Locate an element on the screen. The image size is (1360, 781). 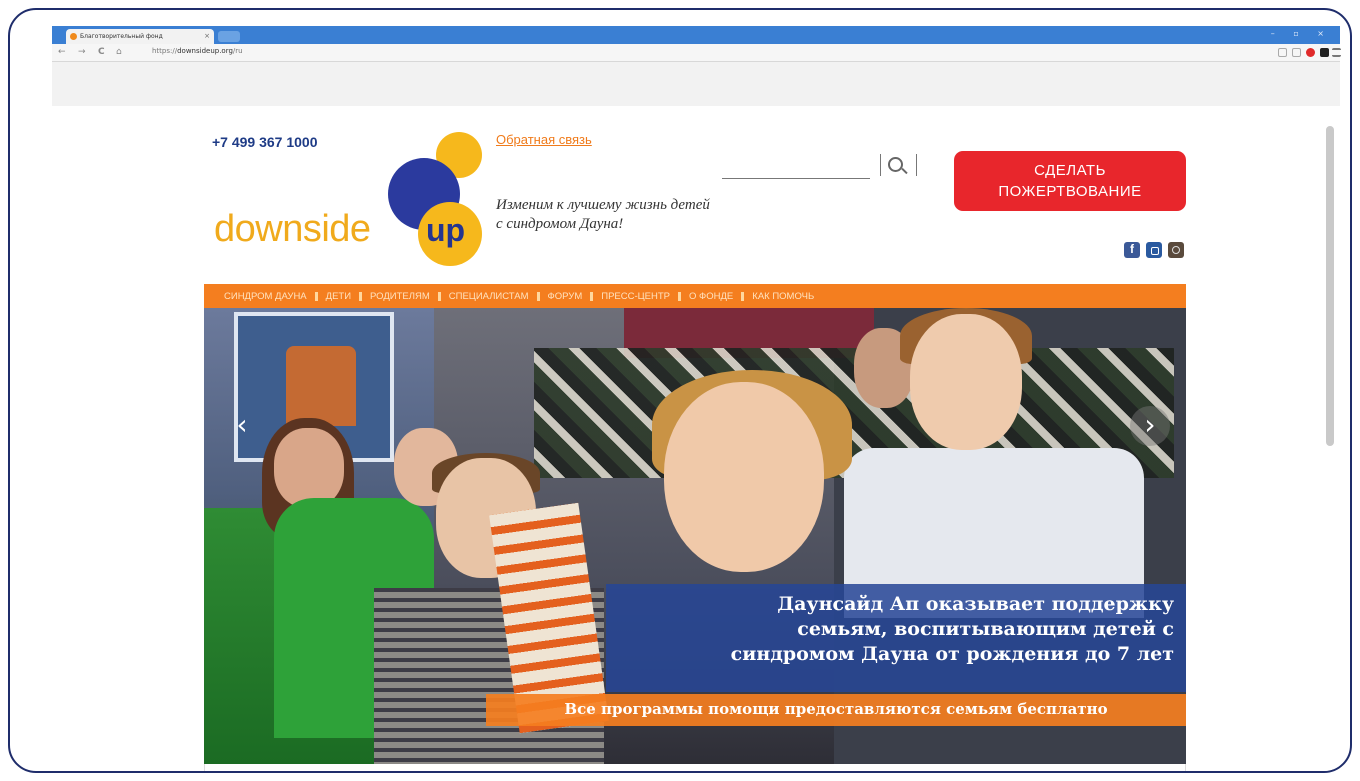
donate-label-line-2: ПОЖЕРТВОВАНИЕ is located at coordinates (1070, 191).